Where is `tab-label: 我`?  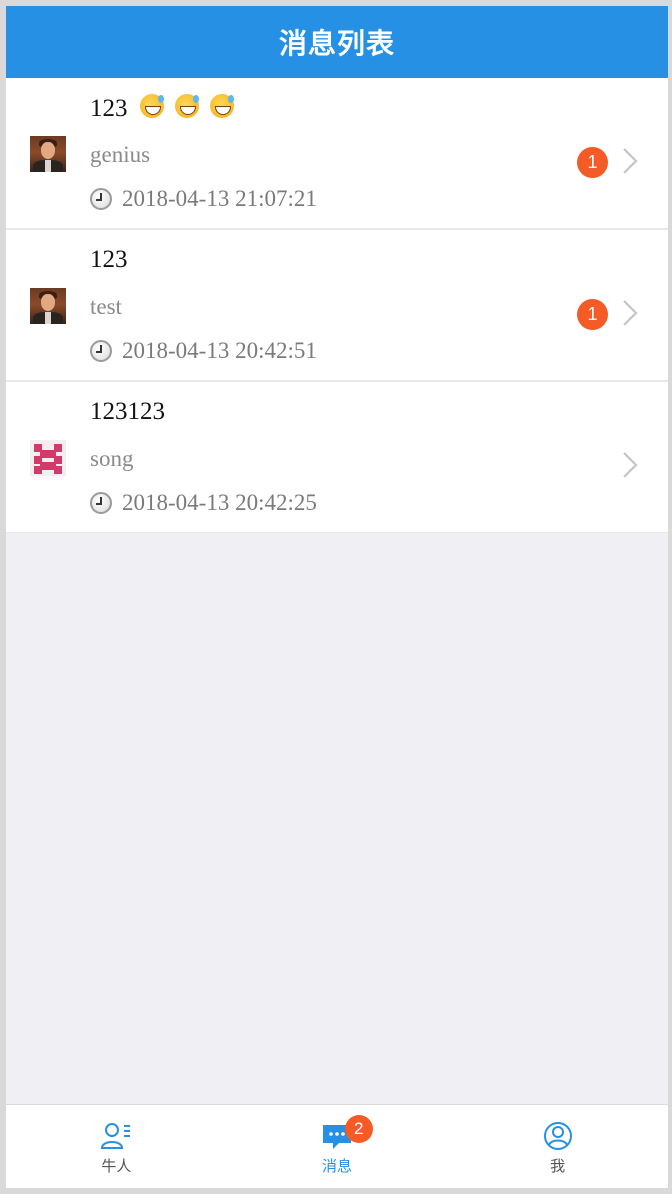 tab-label: 我 is located at coordinates (558, 1166).